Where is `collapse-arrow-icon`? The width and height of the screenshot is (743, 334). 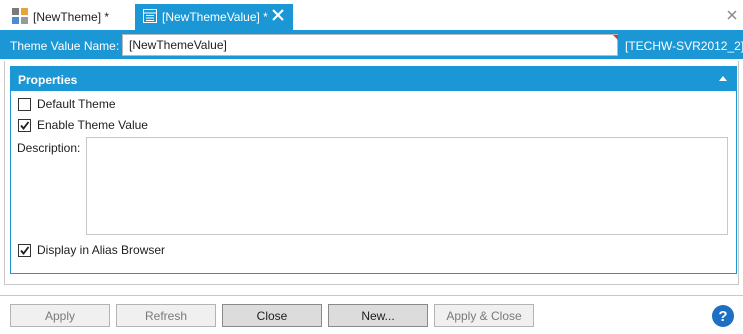 collapse-arrow-icon is located at coordinates (723, 78).